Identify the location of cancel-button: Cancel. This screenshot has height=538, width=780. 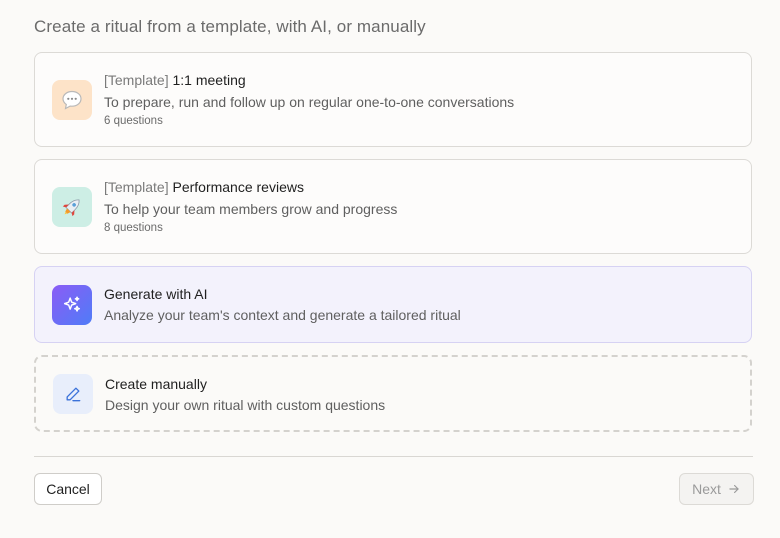
(68, 489).